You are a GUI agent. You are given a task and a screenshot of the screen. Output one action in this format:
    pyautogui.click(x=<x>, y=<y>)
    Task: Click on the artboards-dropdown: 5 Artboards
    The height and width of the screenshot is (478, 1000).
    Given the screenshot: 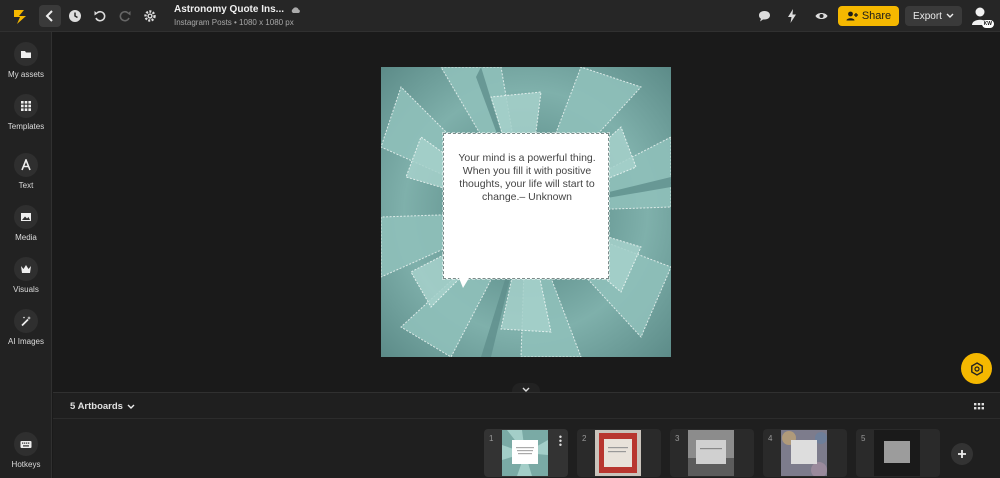 What is the action you would take?
    pyautogui.click(x=102, y=406)
    